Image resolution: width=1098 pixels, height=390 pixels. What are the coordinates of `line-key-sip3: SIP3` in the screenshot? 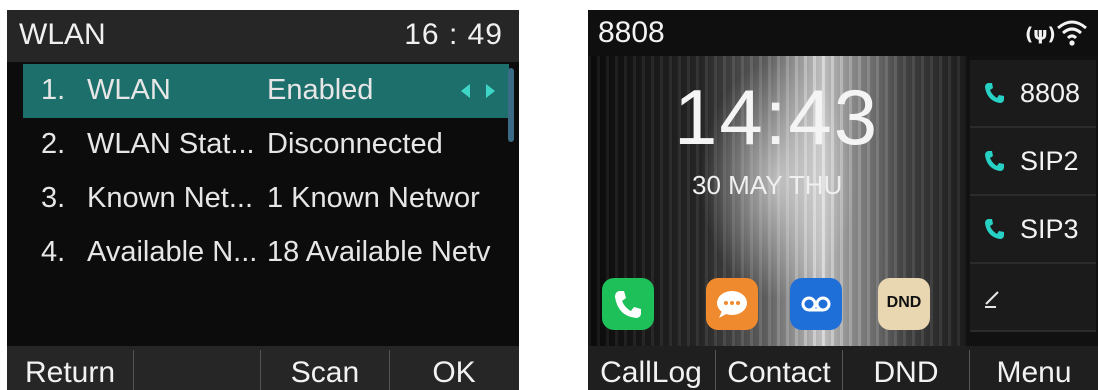 It's located at (1033, 230).